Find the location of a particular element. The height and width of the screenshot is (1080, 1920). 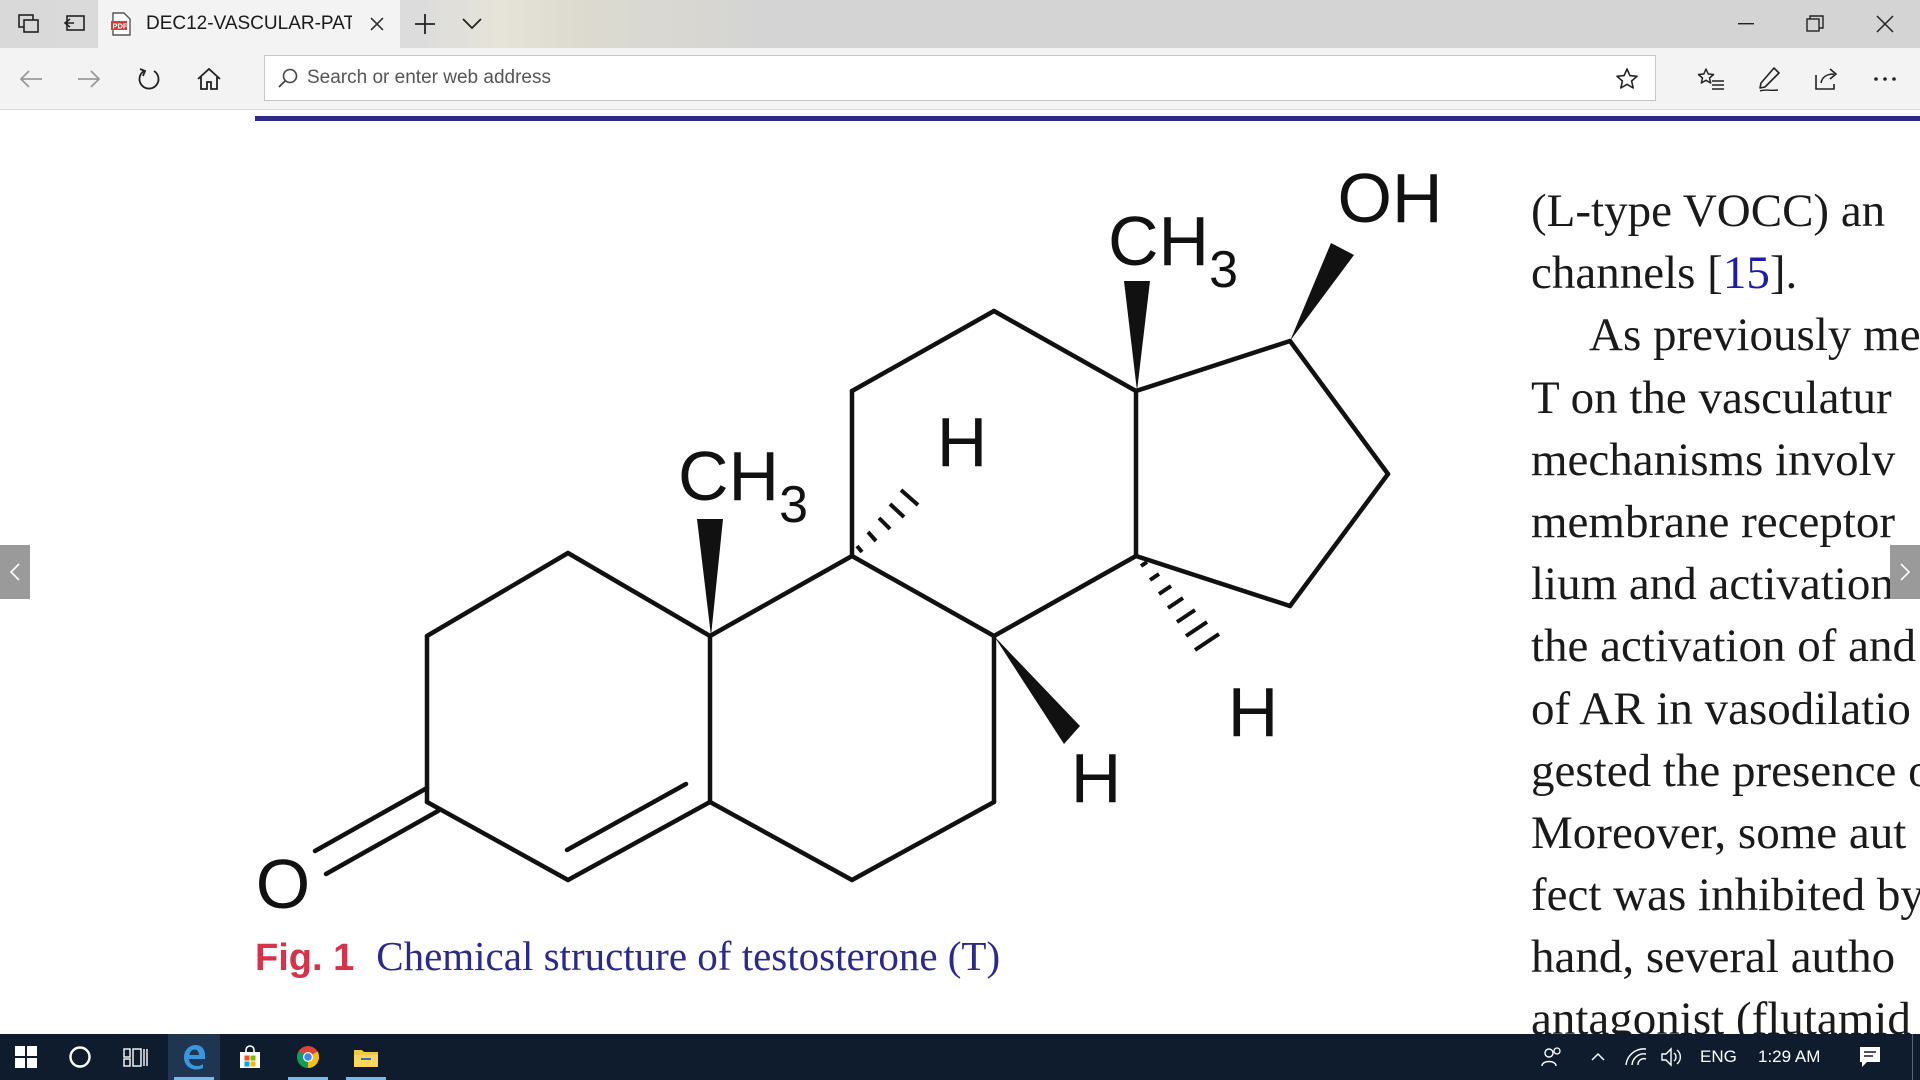

tab-sets-icon is located at coordinates (29, 24).